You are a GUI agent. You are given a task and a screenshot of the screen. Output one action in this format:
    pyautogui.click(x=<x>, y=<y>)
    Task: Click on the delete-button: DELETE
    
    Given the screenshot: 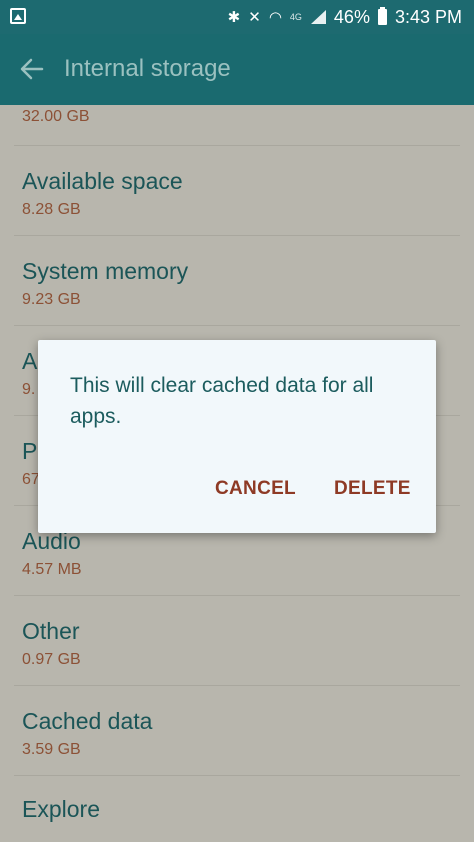 What is the action you would take?
    pyautogui.click(x=372, y=489)
    